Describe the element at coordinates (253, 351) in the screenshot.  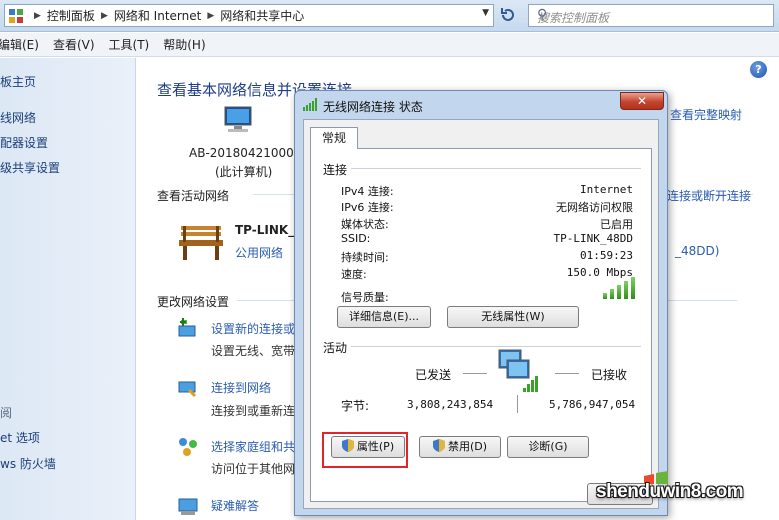
I see `task-desc: 设置无线、宽带` at that location.